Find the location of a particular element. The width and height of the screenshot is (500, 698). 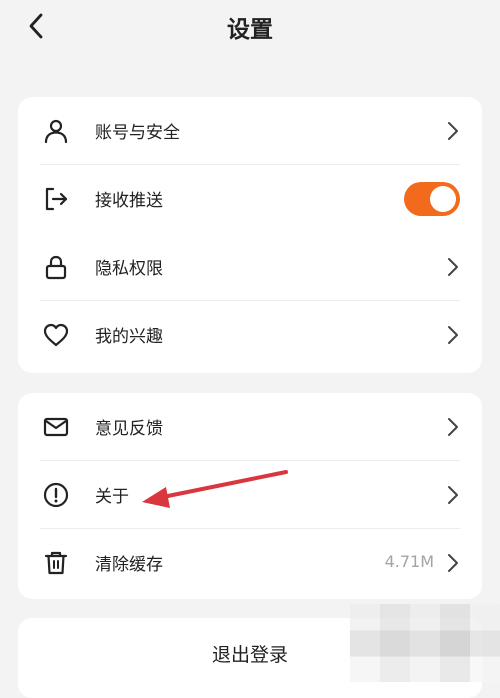

settings-item-about: 关于 is located at coordinates (250, 495).